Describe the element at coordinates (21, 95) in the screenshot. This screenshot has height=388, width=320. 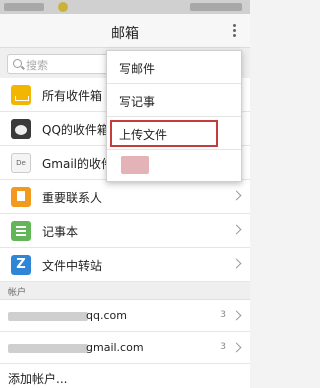
I see `inbox-icon` at that location.